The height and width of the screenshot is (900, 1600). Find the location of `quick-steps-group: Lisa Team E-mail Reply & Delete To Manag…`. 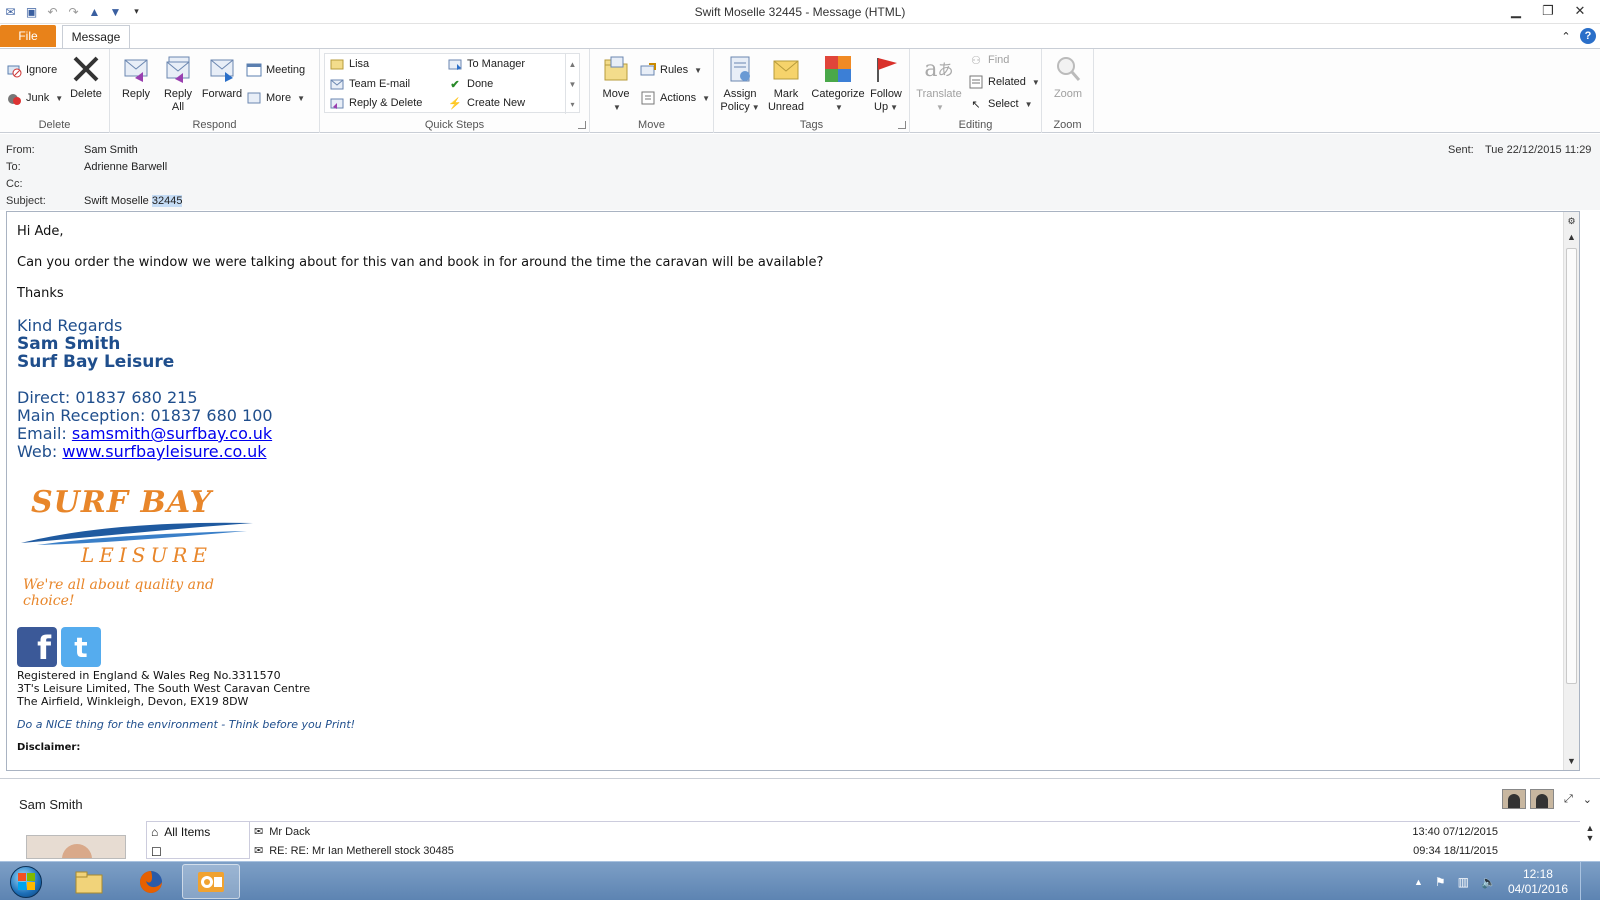

quick-steps-group: Lisa Team E-mail Reply & Delete To Manag… is located at coordinates (455, 91).